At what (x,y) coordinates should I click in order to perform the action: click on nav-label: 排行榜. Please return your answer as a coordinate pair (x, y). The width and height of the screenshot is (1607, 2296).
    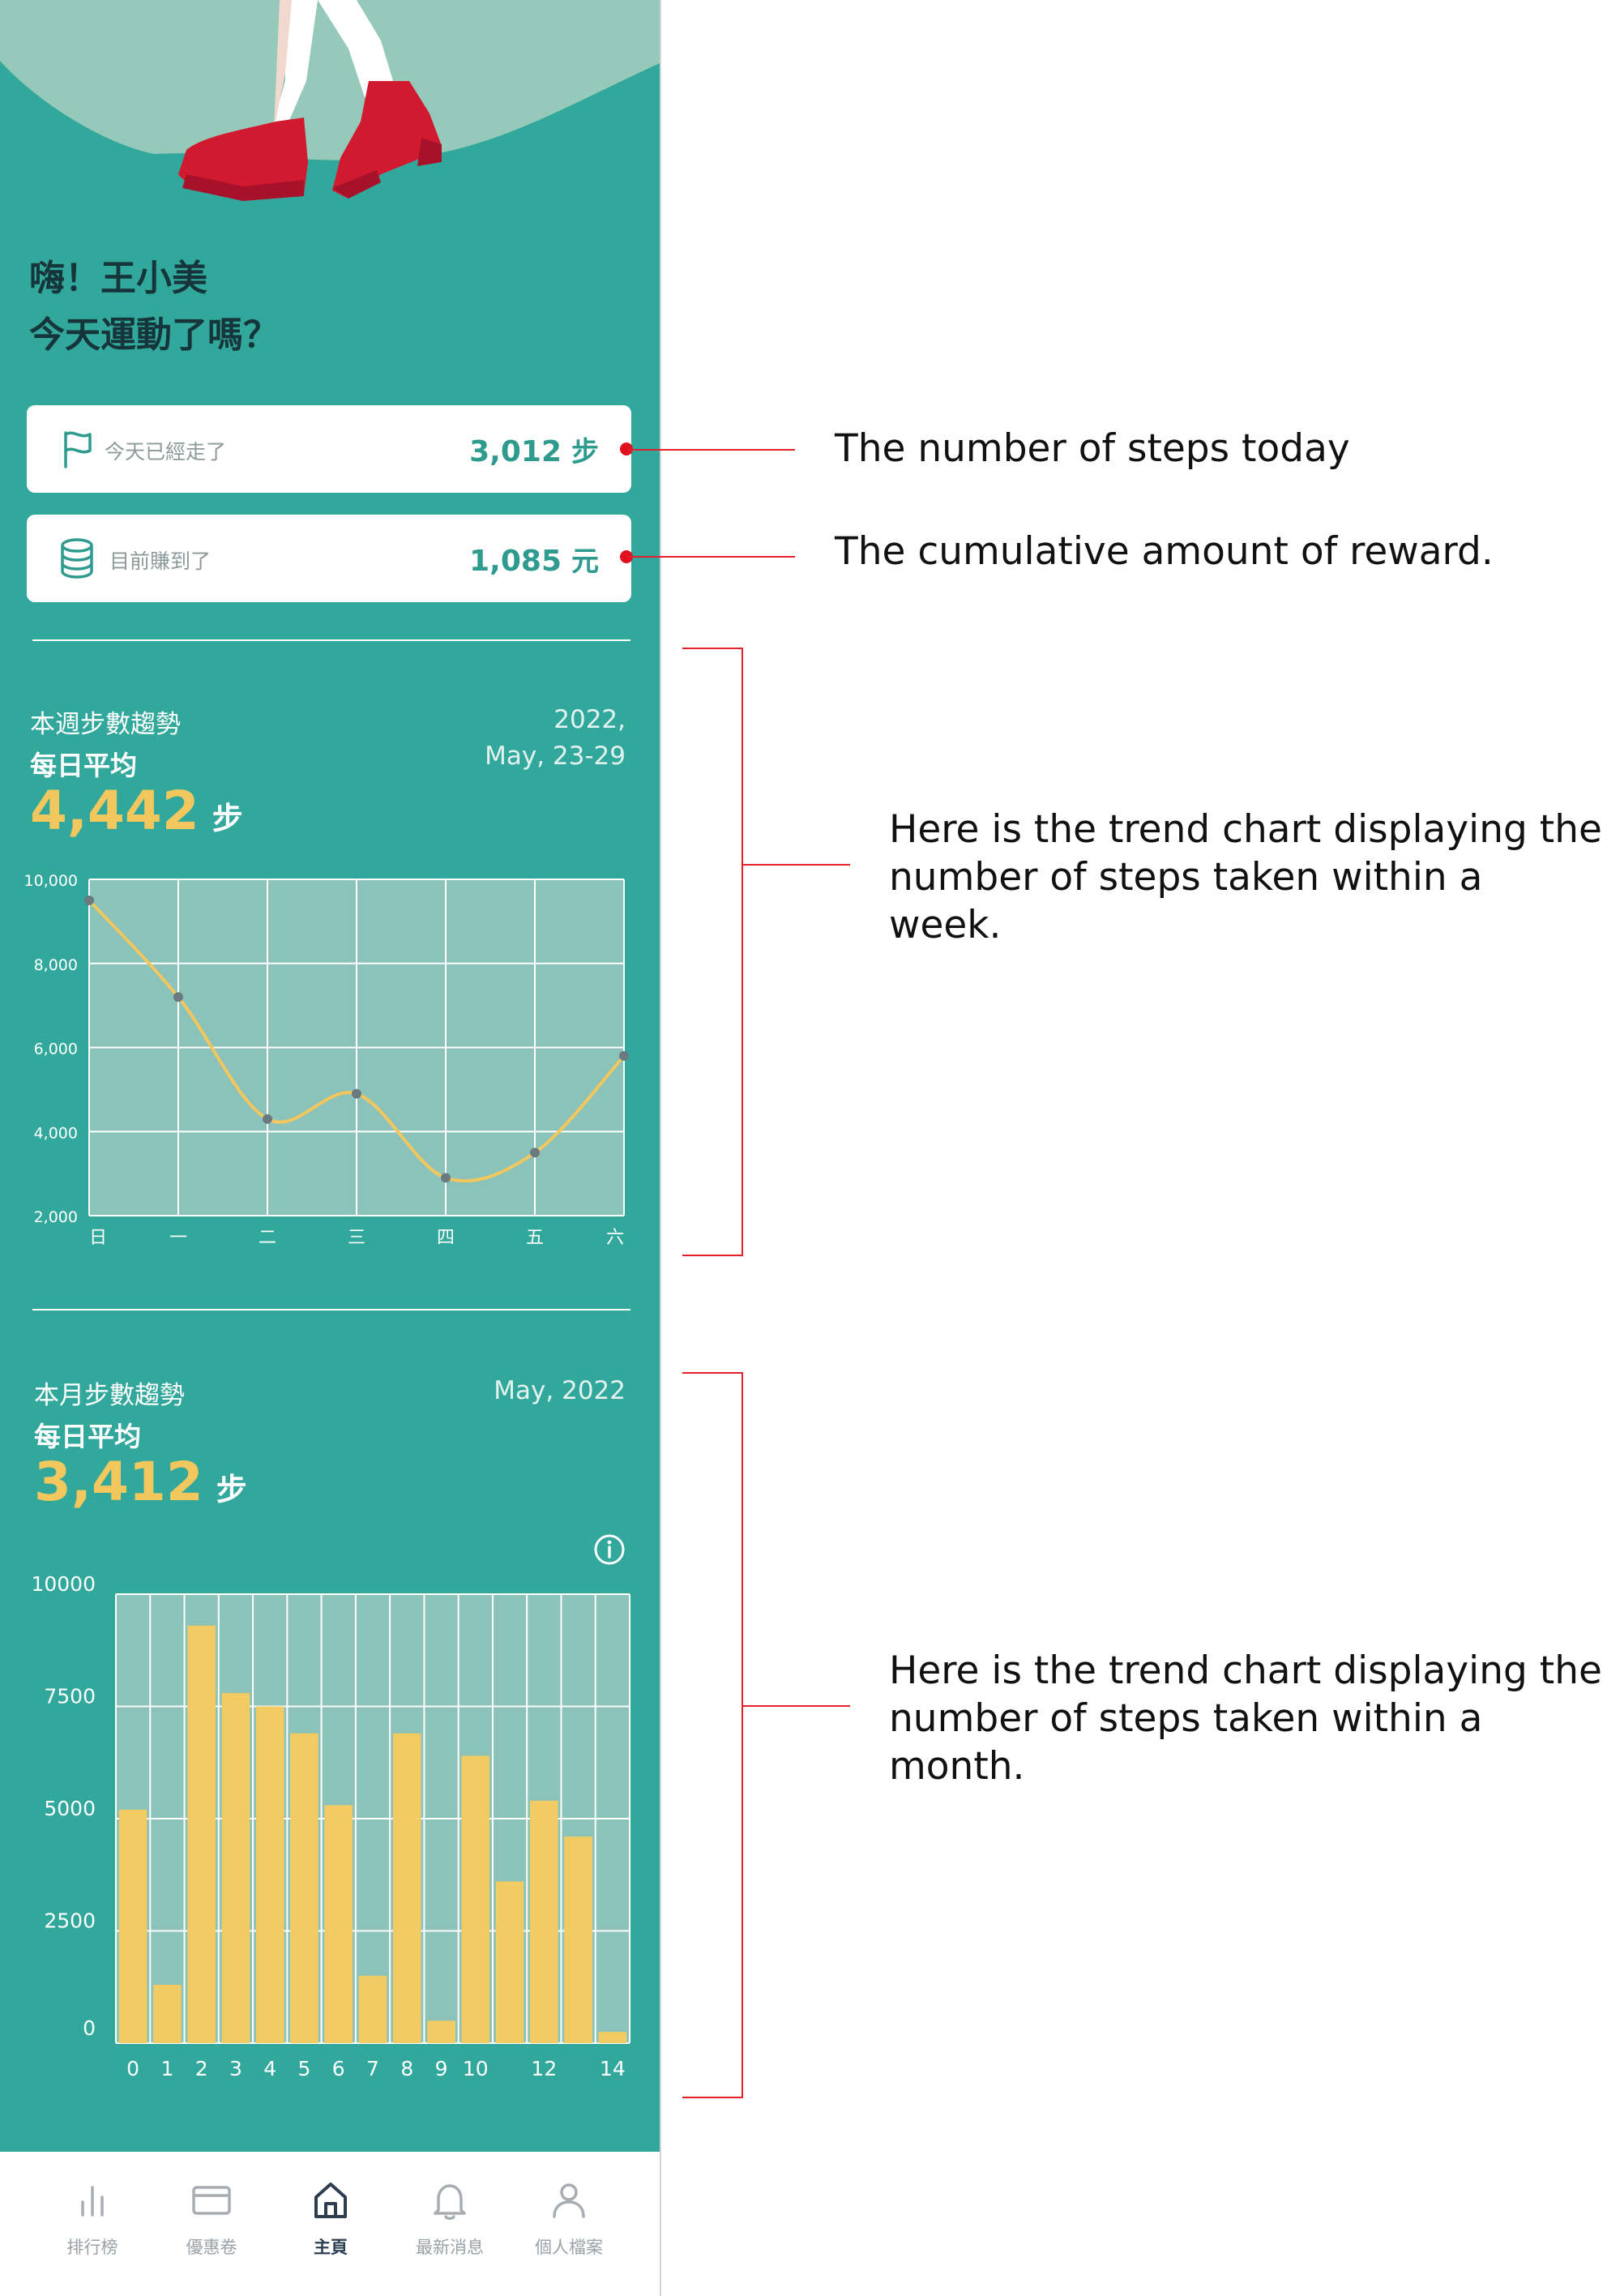
    Looking at the image, I should click on (92, 2247).